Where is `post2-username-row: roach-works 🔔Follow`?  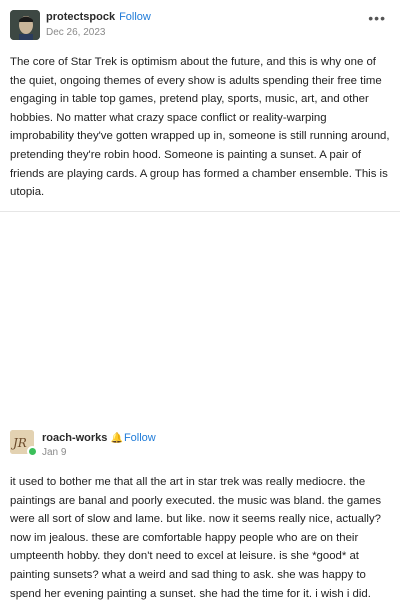
post2-username-row: roach-works 🔔Follow is located at coordinates (99, 438).